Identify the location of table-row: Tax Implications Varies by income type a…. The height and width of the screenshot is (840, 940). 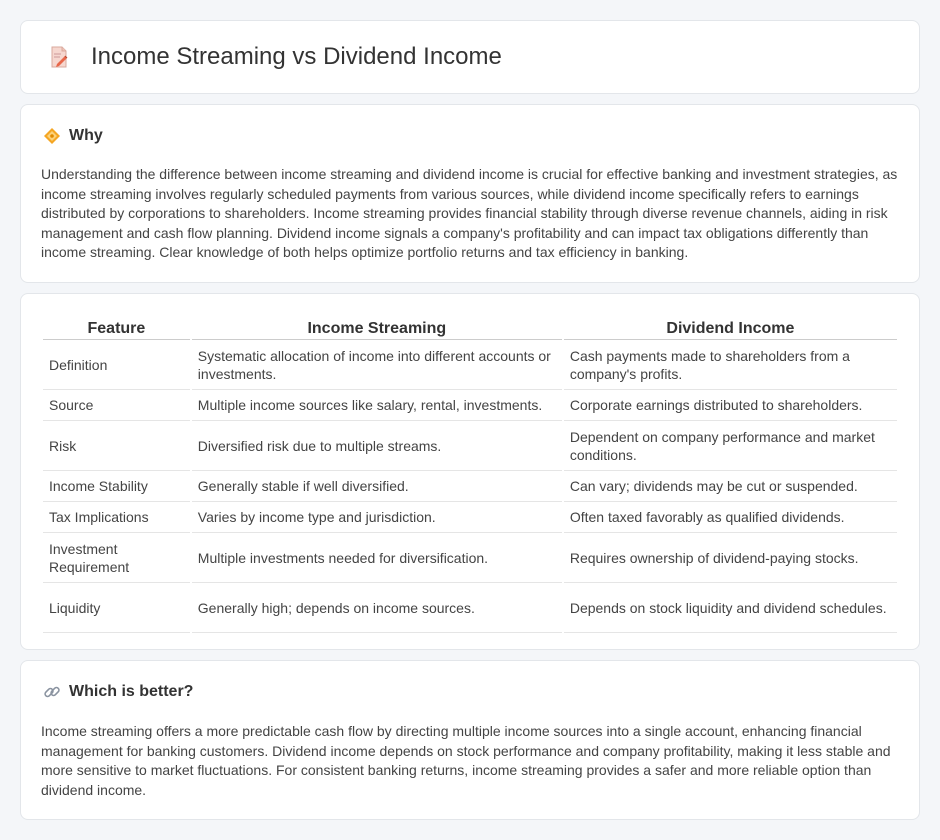
(470, 517).